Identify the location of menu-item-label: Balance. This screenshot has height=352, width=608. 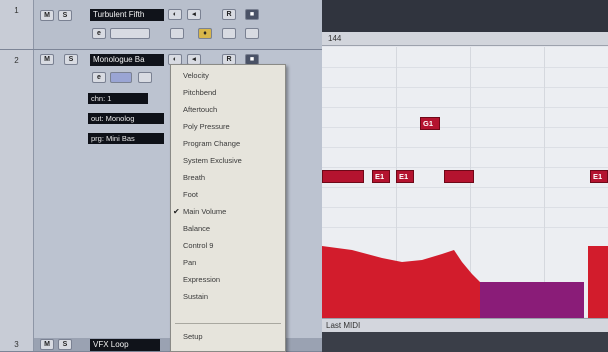
(197, 228).